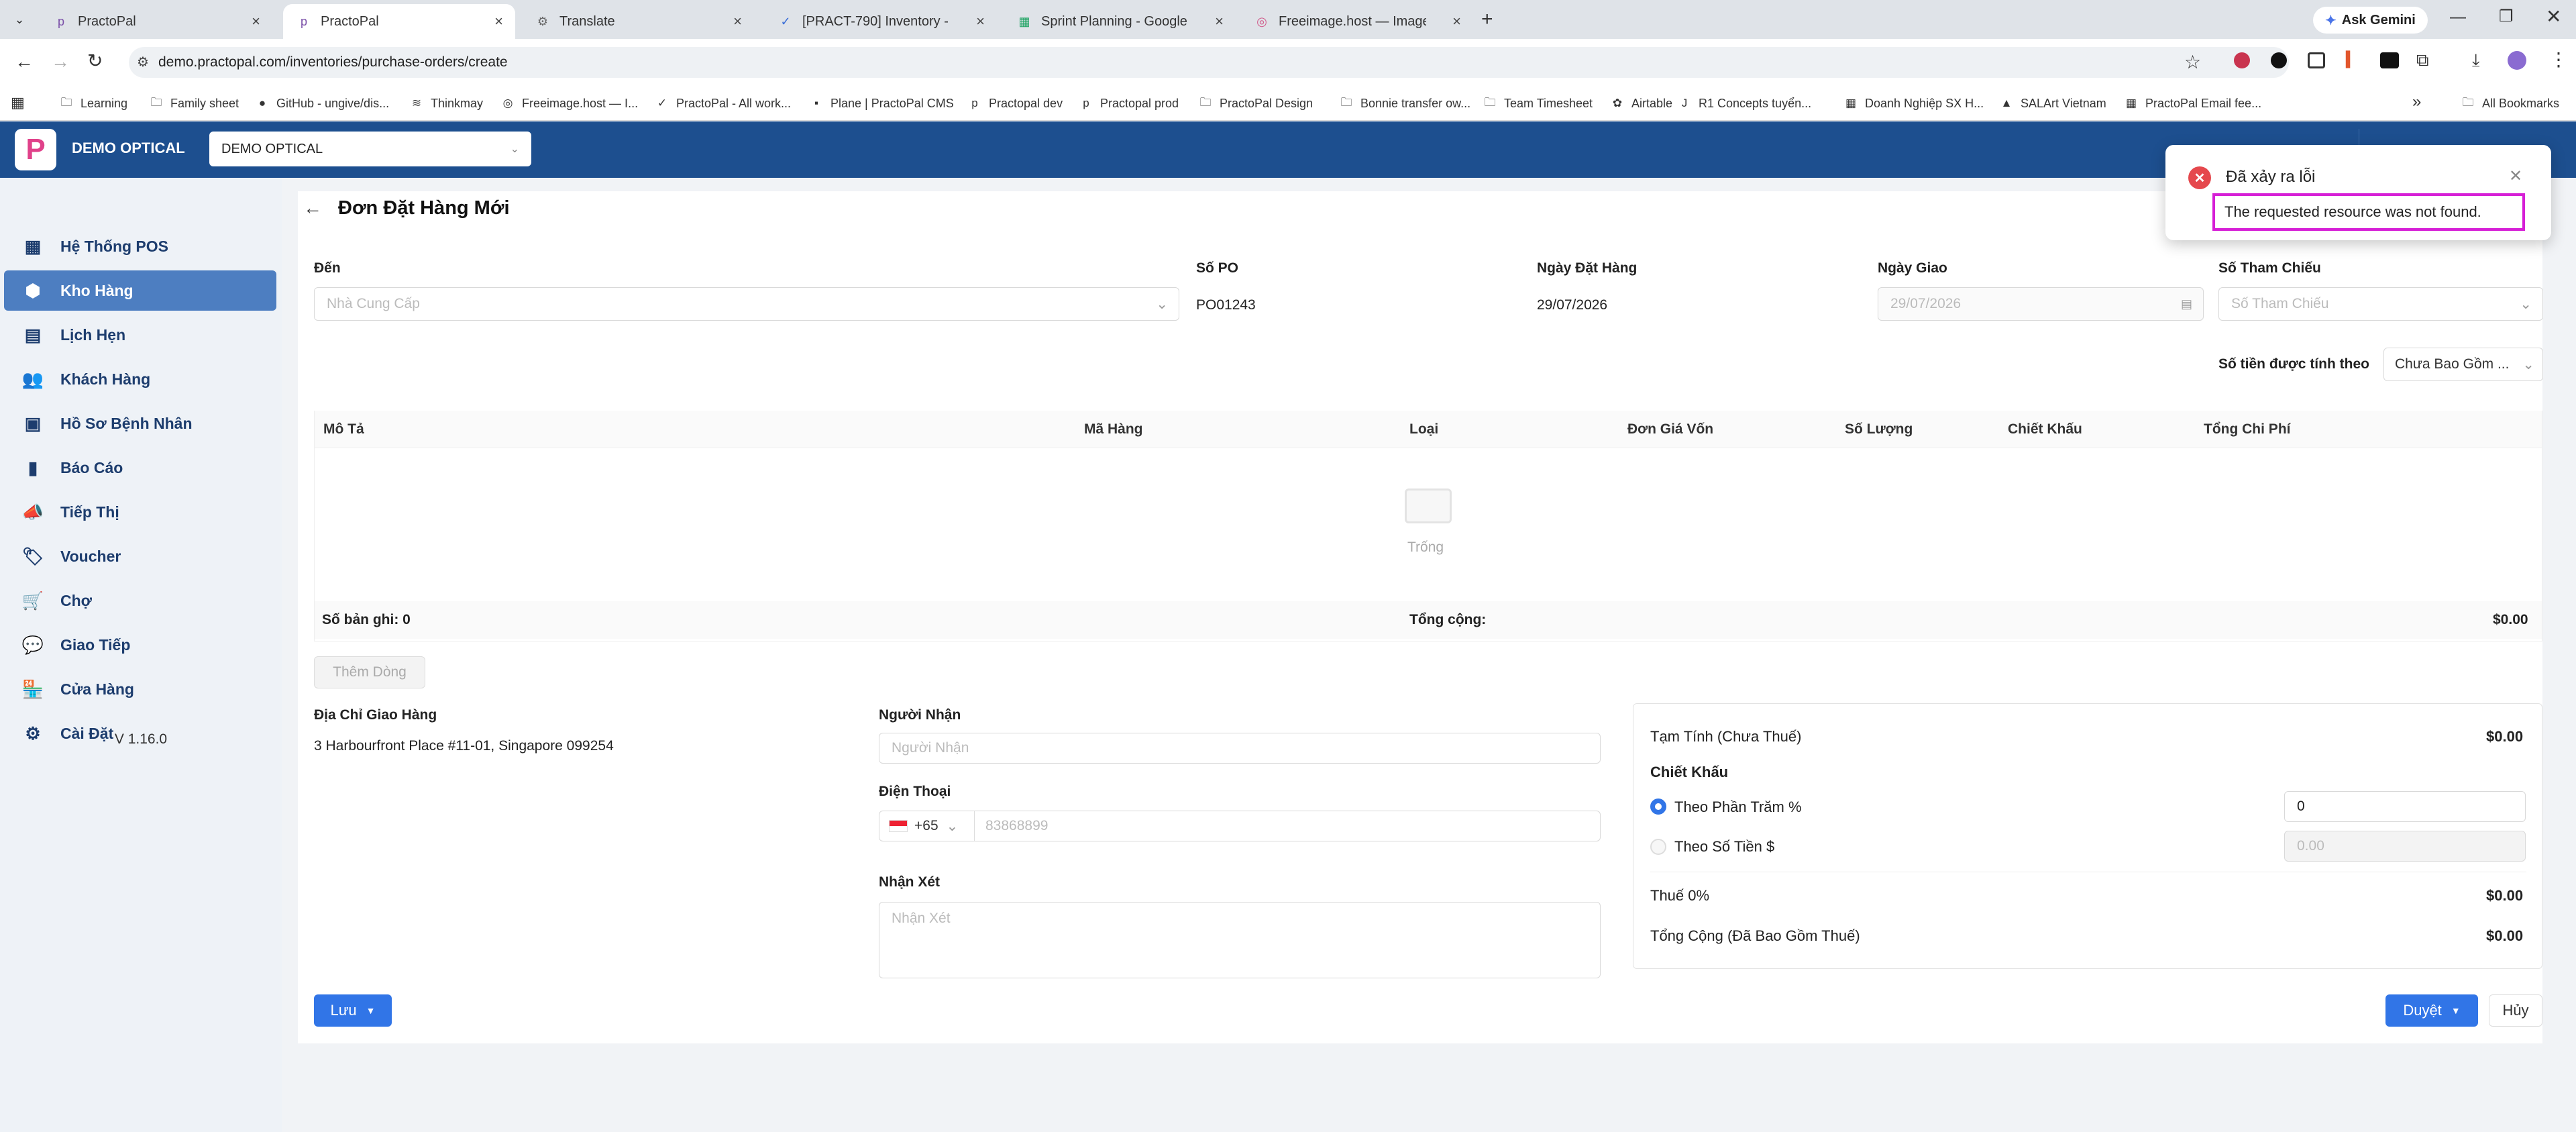  What do you see at coordinates (2468, 102) in the screenshot?
I see `folder-icon: 🗀` at bounding box center [2468, 102].